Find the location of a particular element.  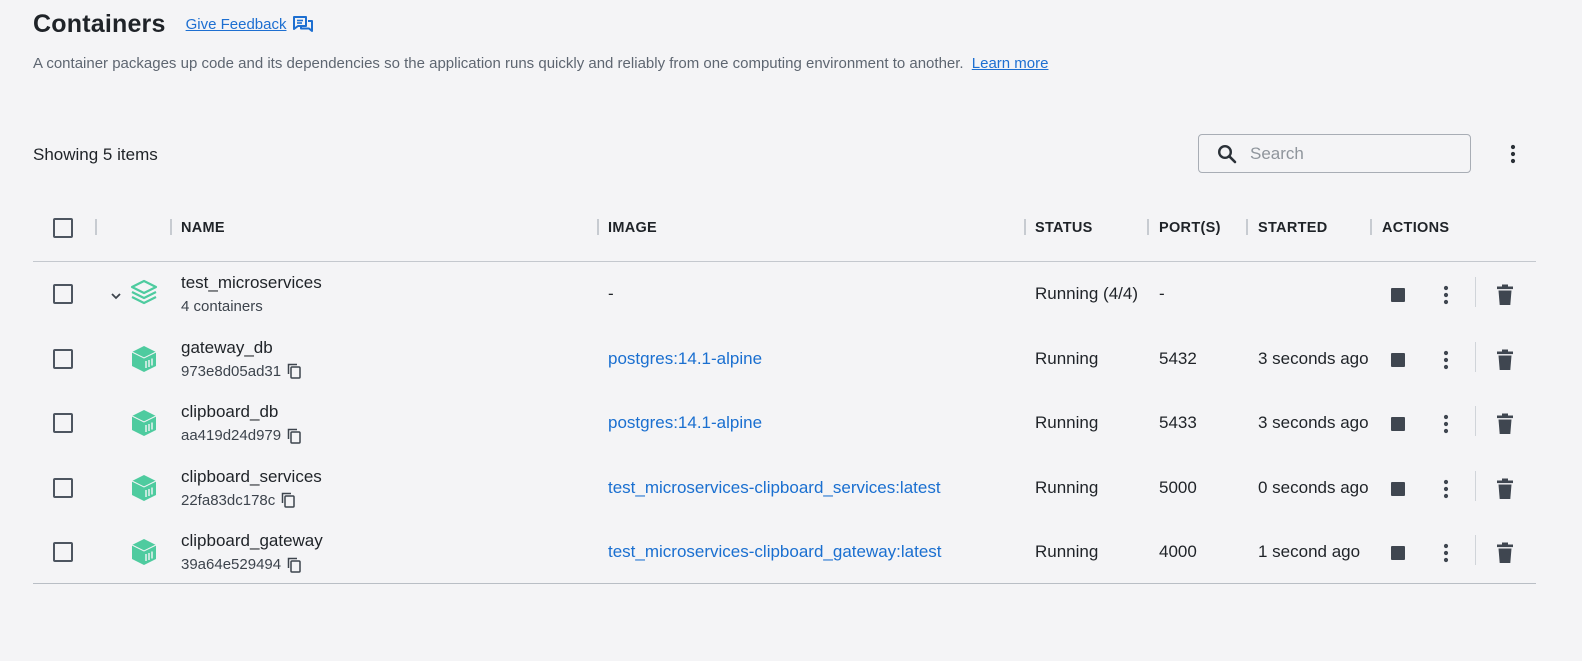

container-id: 973e8d05ad31 is located at coordinates (241, 371).